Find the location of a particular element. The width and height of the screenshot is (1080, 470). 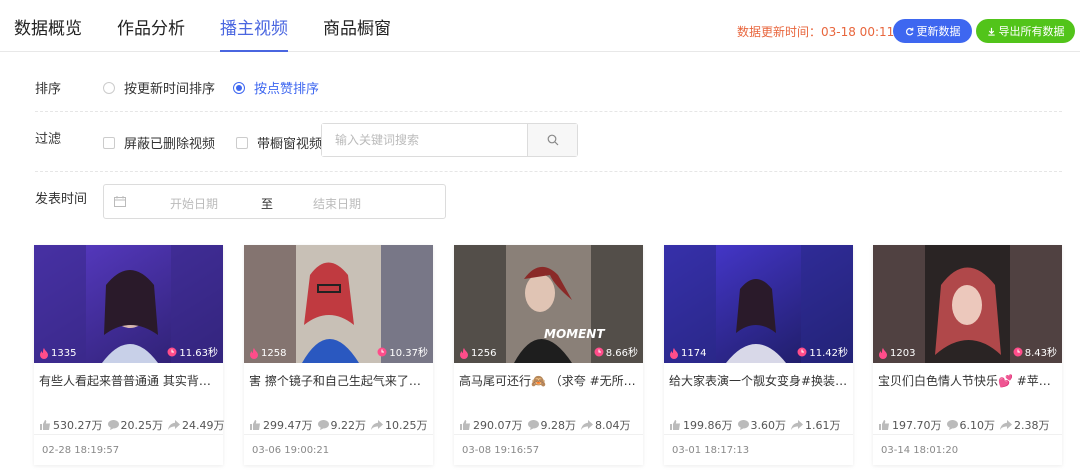

export-all-label: 导出所有数据 is located at coordinates (1031, 31).